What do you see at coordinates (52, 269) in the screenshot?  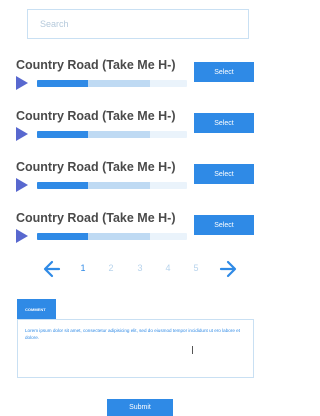 I see `arrow-left-icon` at bounding box center [52, 269].